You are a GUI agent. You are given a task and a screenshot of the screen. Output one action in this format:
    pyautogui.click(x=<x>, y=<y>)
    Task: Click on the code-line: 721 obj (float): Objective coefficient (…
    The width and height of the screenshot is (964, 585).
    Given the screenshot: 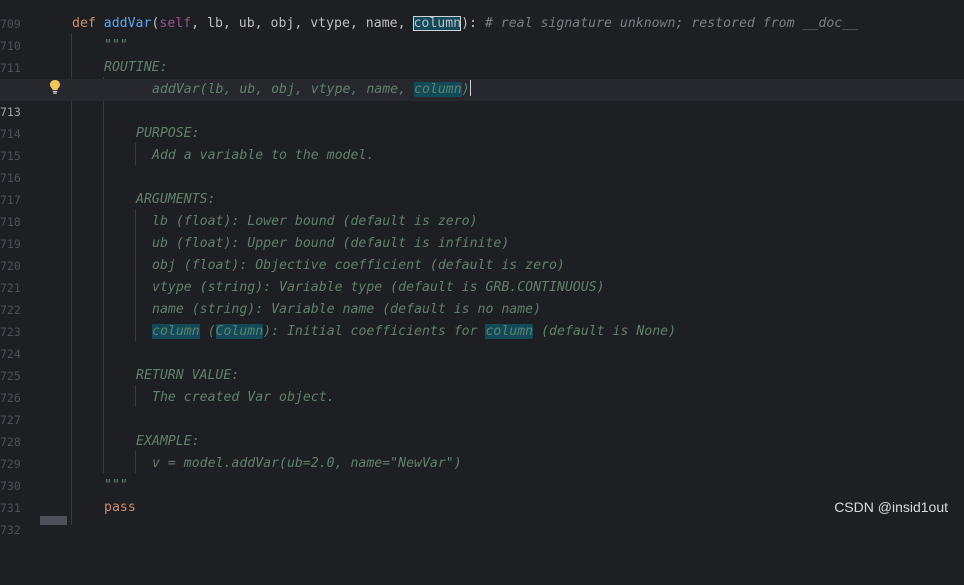 What is the action you would take?
    pyautogui.click(x=482, y=275)
    